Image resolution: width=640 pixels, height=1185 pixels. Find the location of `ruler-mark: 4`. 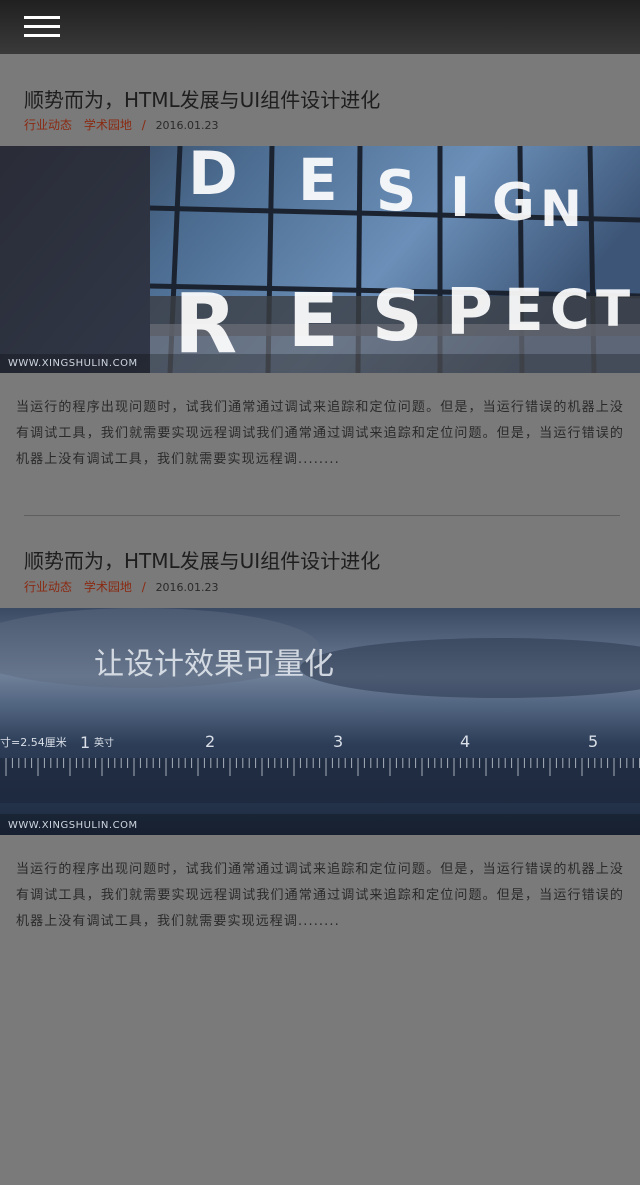

ruler-mark: 4 is located at coordinates (465, 741).